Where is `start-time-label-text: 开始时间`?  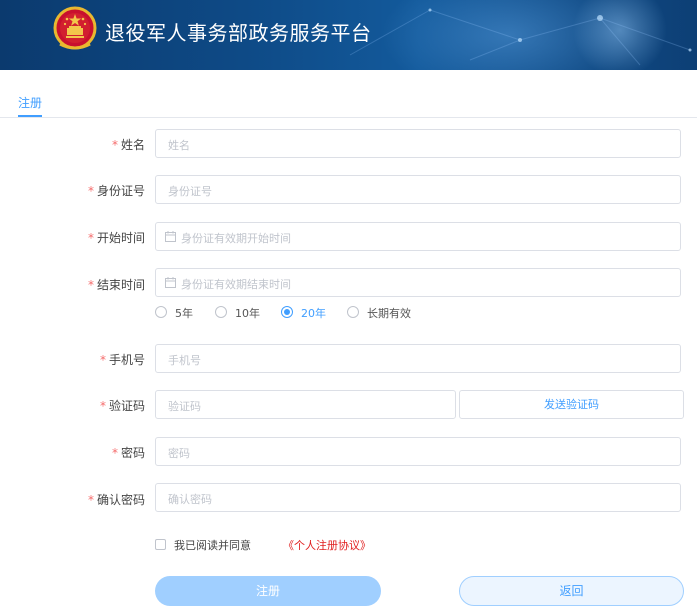
start-time-label-text: 开始时间 is located at coordinates (120, 238).